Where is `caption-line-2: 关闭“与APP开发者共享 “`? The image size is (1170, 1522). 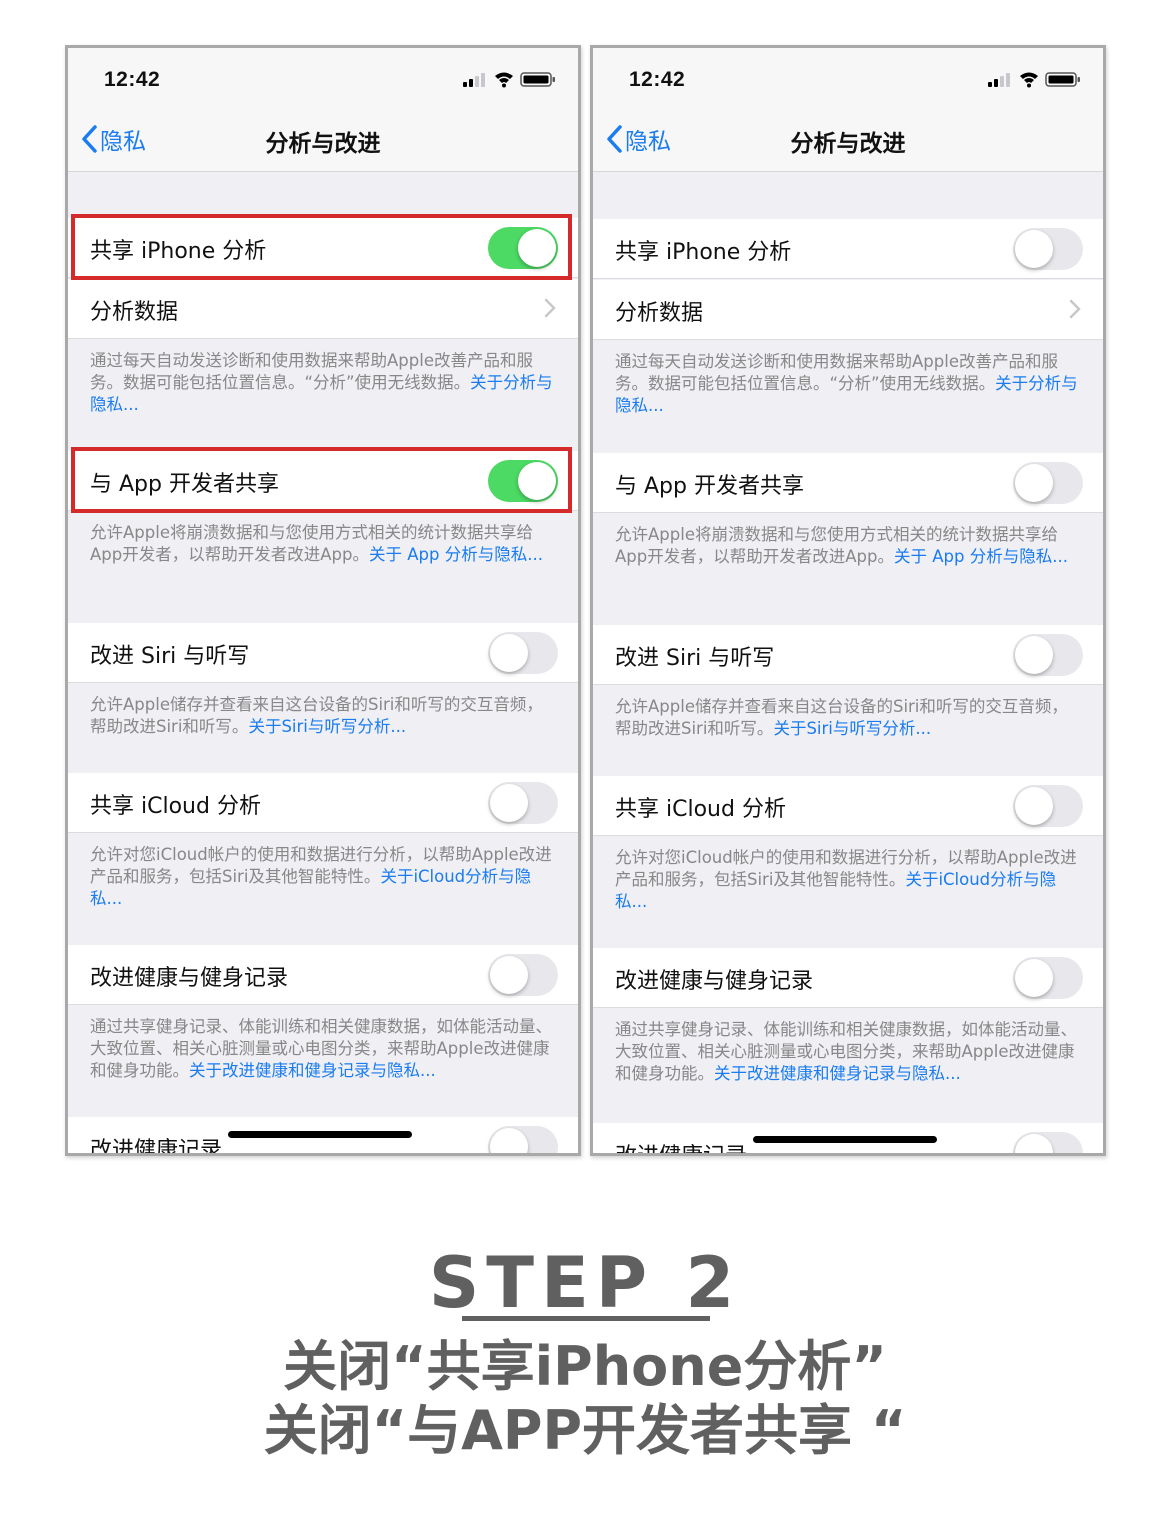 caption-line-2: 关闭“与APP开发者共享 “ is located at coordinates (585, 1430).